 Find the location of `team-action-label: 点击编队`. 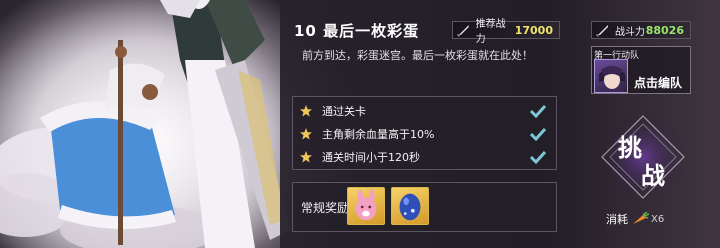

team-action-label: 点击编队 is located at coordinates (658, 83).